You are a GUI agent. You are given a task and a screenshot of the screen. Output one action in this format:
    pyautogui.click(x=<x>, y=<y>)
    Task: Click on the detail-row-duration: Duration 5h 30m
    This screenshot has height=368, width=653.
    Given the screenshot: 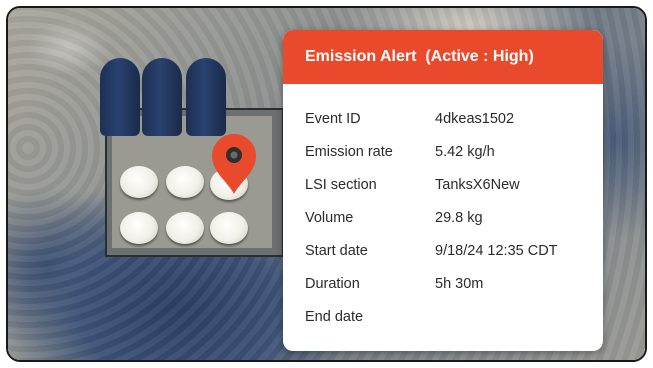 What is the action you would take?
    pyautogui.click(x=443, y=283)
    